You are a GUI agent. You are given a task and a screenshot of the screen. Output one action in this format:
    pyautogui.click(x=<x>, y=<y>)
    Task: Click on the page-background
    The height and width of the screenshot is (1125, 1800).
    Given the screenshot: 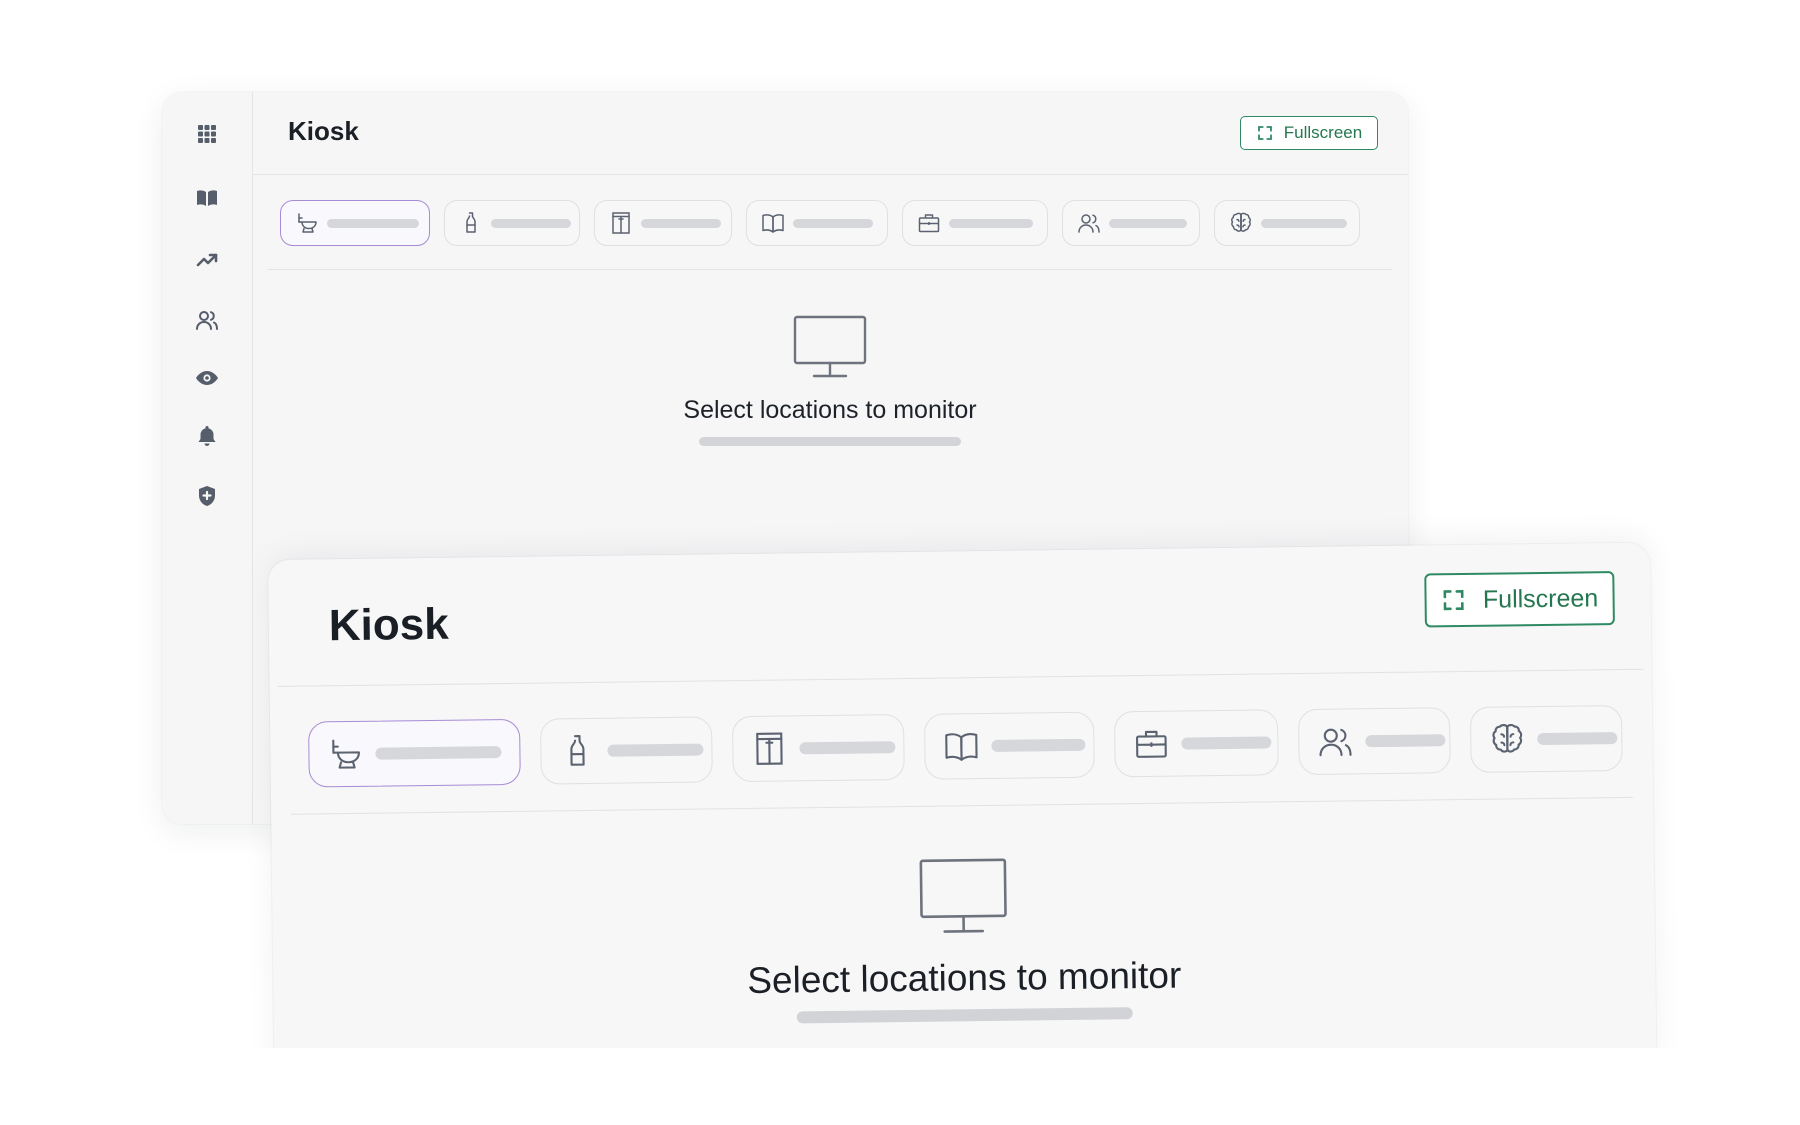 What is the action you would take?
    pyautogui.click(x=900, y=1086)
    